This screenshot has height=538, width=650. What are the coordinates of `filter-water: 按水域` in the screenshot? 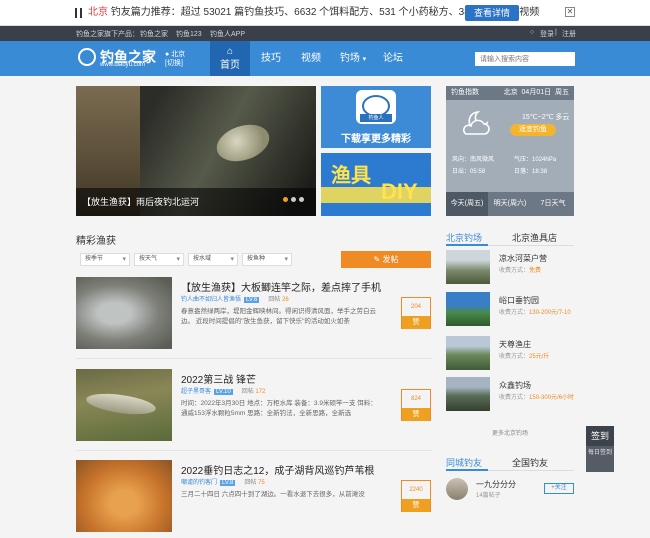 It's located at (213, 259).